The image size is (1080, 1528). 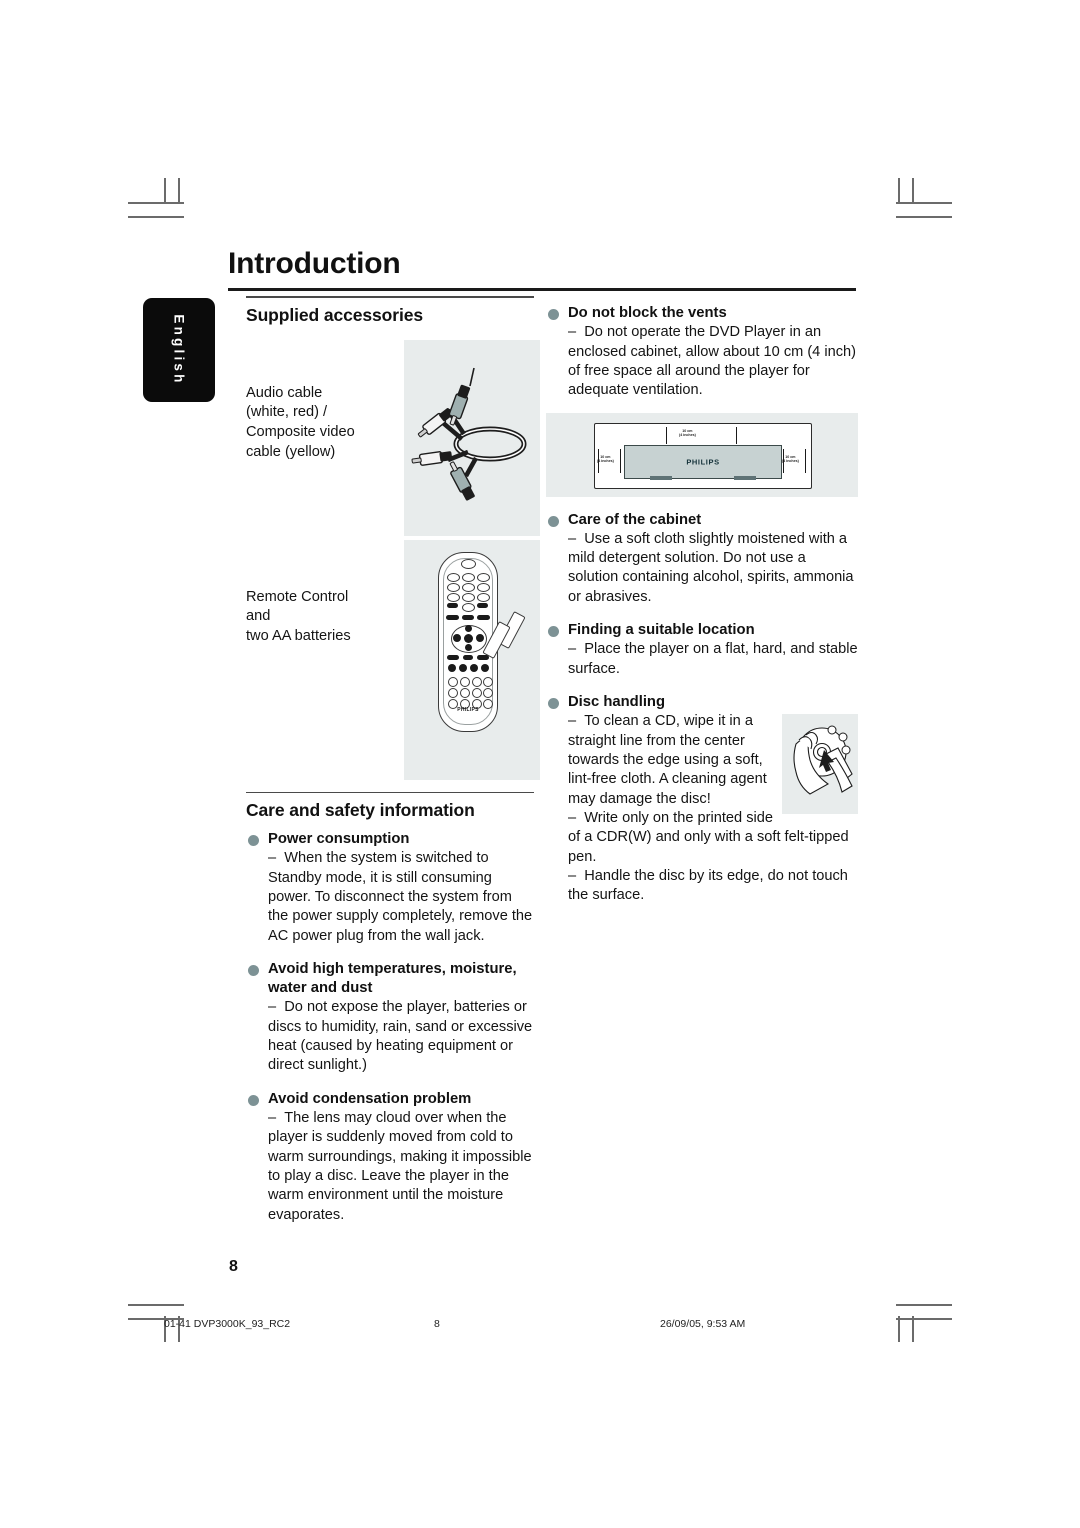 I want to click on remote-philips-logo: PHILIPS, so click(x=468, y=709).